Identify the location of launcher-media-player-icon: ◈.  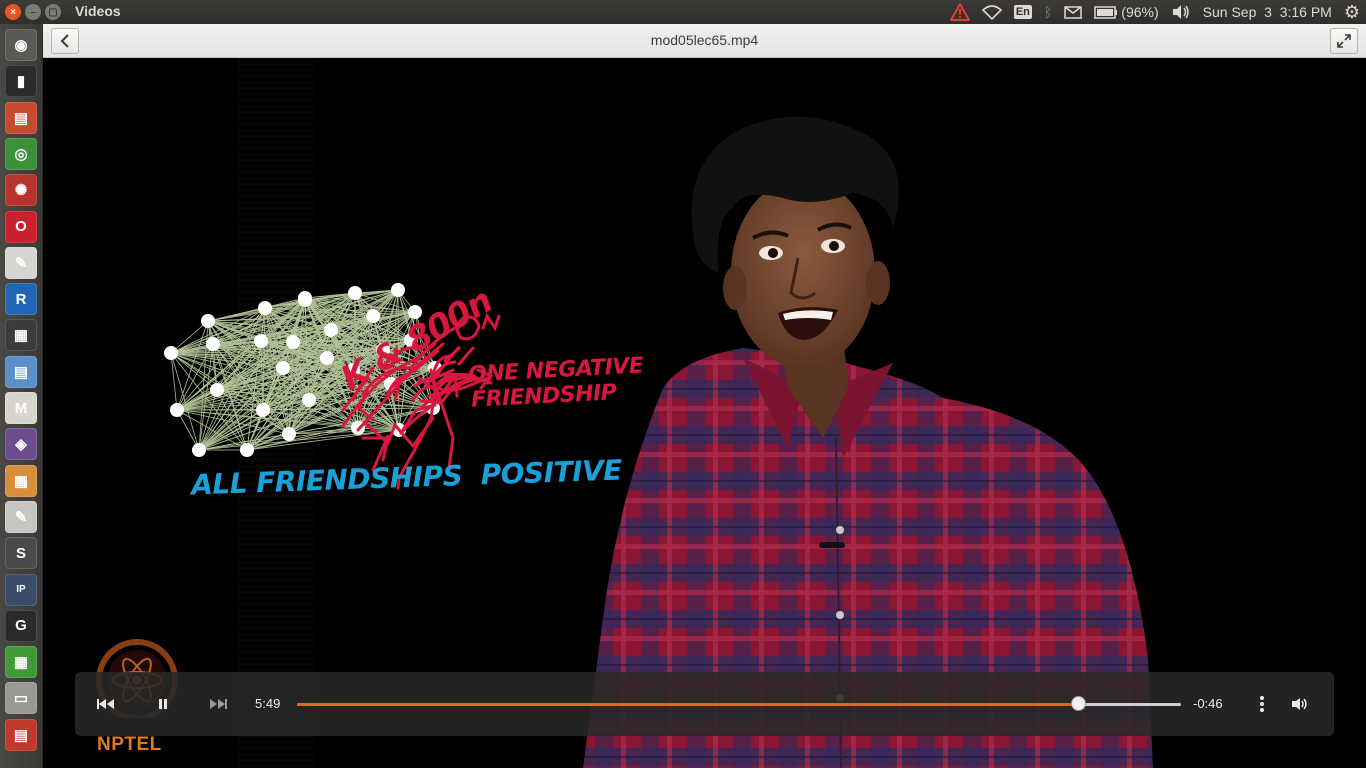
(21, 444).